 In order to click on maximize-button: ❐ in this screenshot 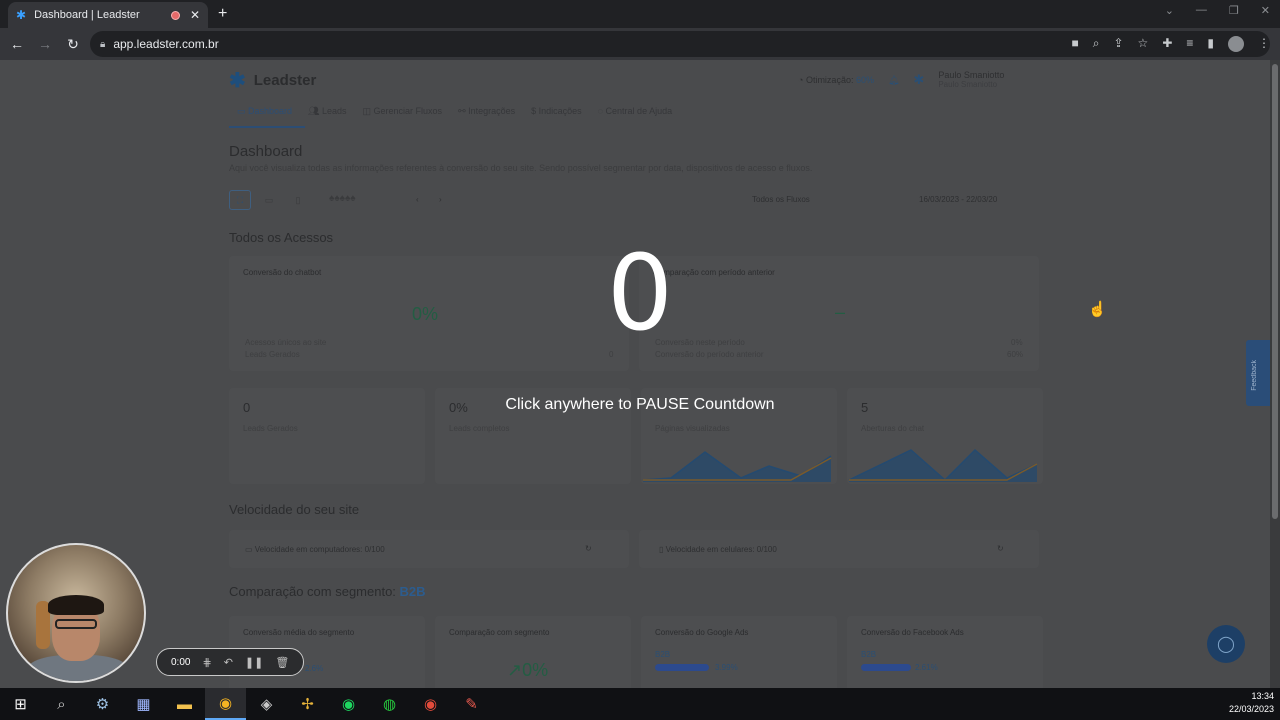, I will do `click(1234, 10)`.